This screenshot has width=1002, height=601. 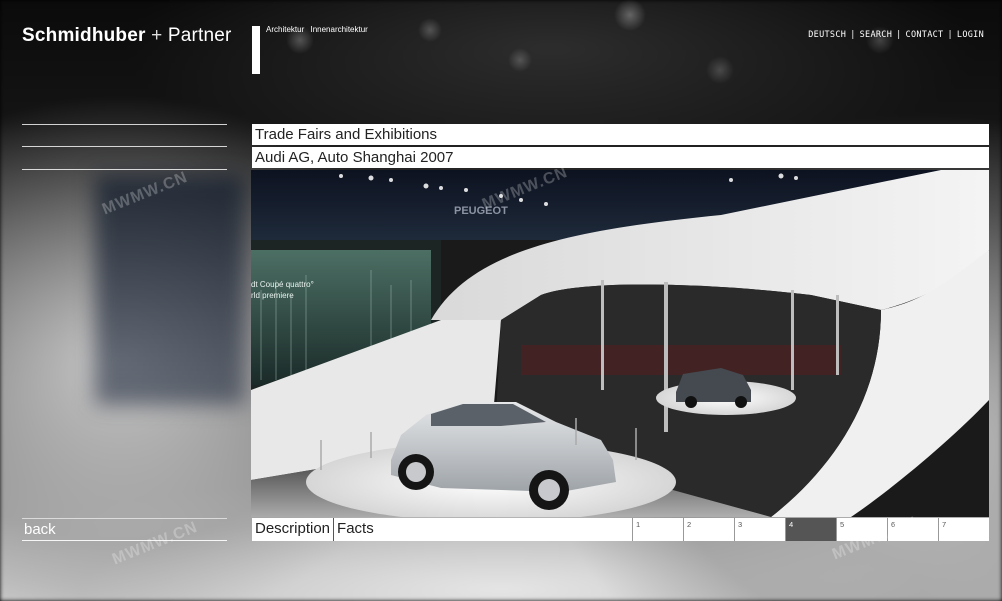 I want to click on nav-contact: CONTACT, so click(x=925, y=35).